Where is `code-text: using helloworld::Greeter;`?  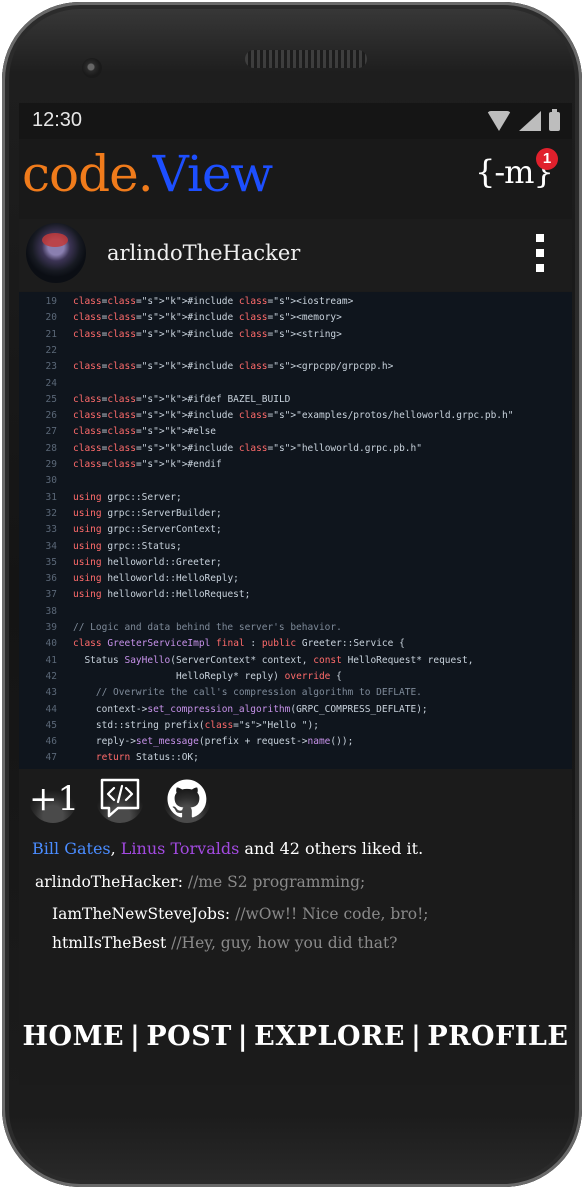
code-text: using helloworld::Greeter; is located at coordinates (147, 562).